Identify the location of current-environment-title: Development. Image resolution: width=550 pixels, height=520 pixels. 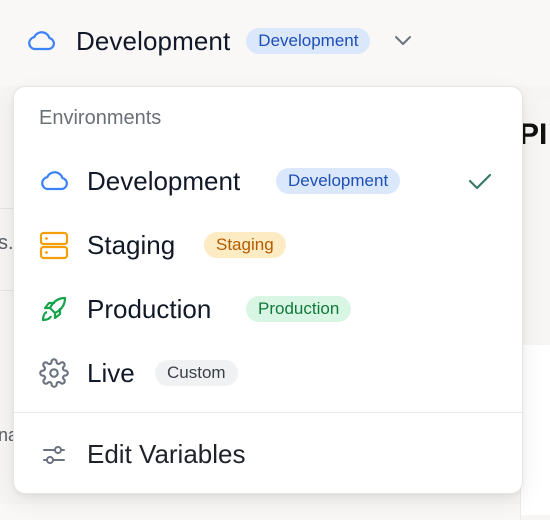
(153, 40).